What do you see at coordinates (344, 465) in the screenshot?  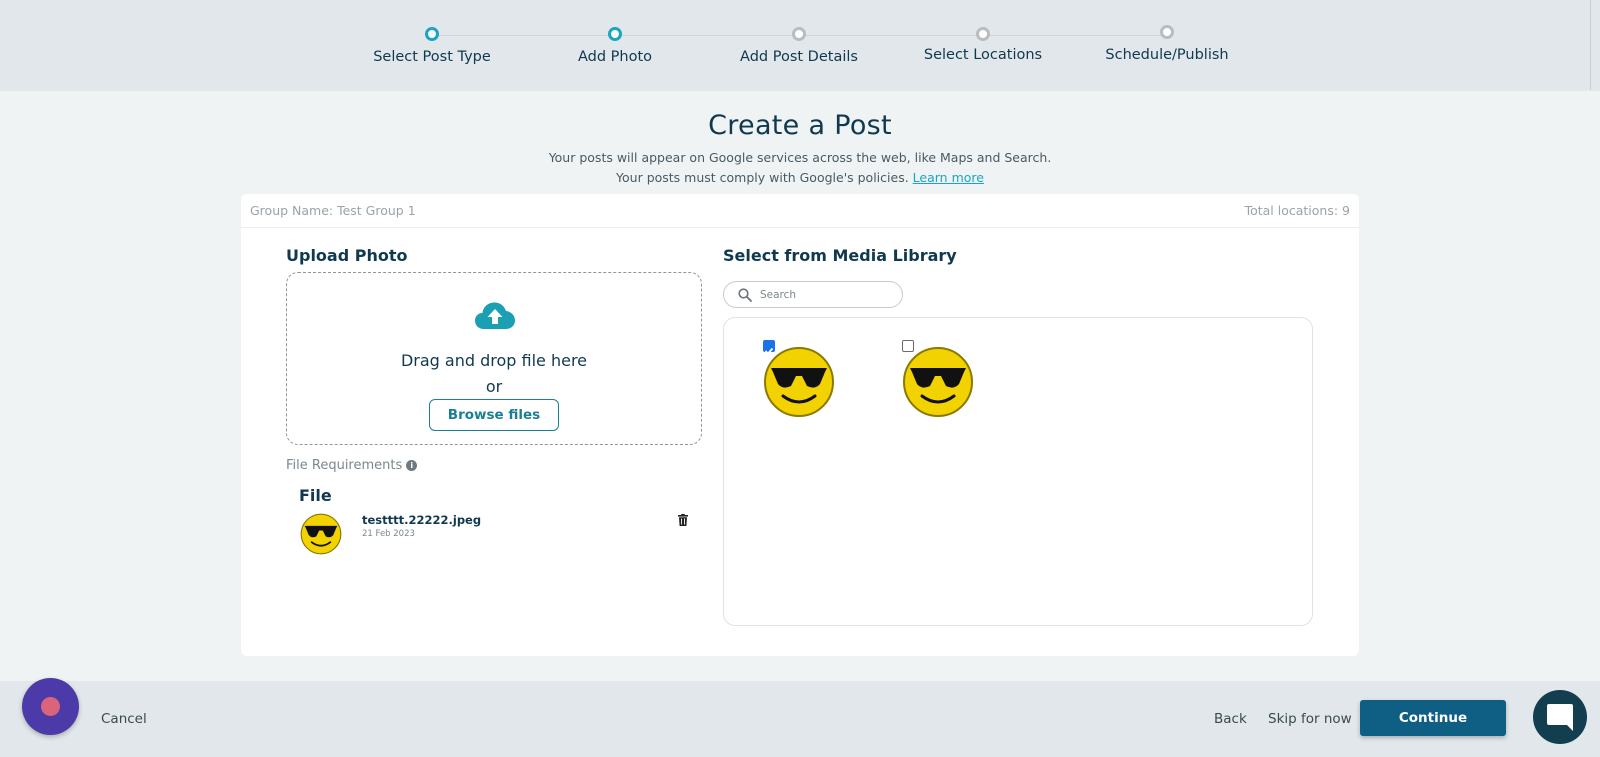 I see `file-requirements-label: File Requirements` at bounding box center [344, 465].